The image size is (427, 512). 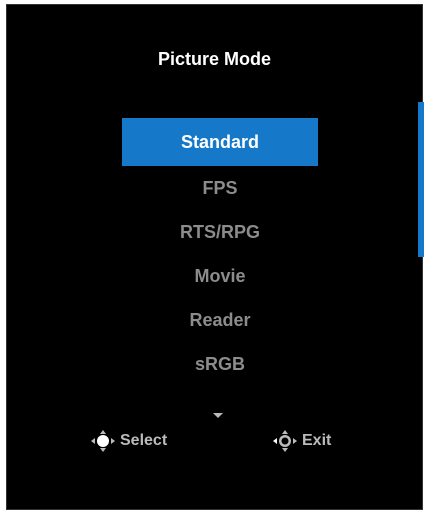 I want to click on menu-item-fps: FPS, so click(x=220, y=188).